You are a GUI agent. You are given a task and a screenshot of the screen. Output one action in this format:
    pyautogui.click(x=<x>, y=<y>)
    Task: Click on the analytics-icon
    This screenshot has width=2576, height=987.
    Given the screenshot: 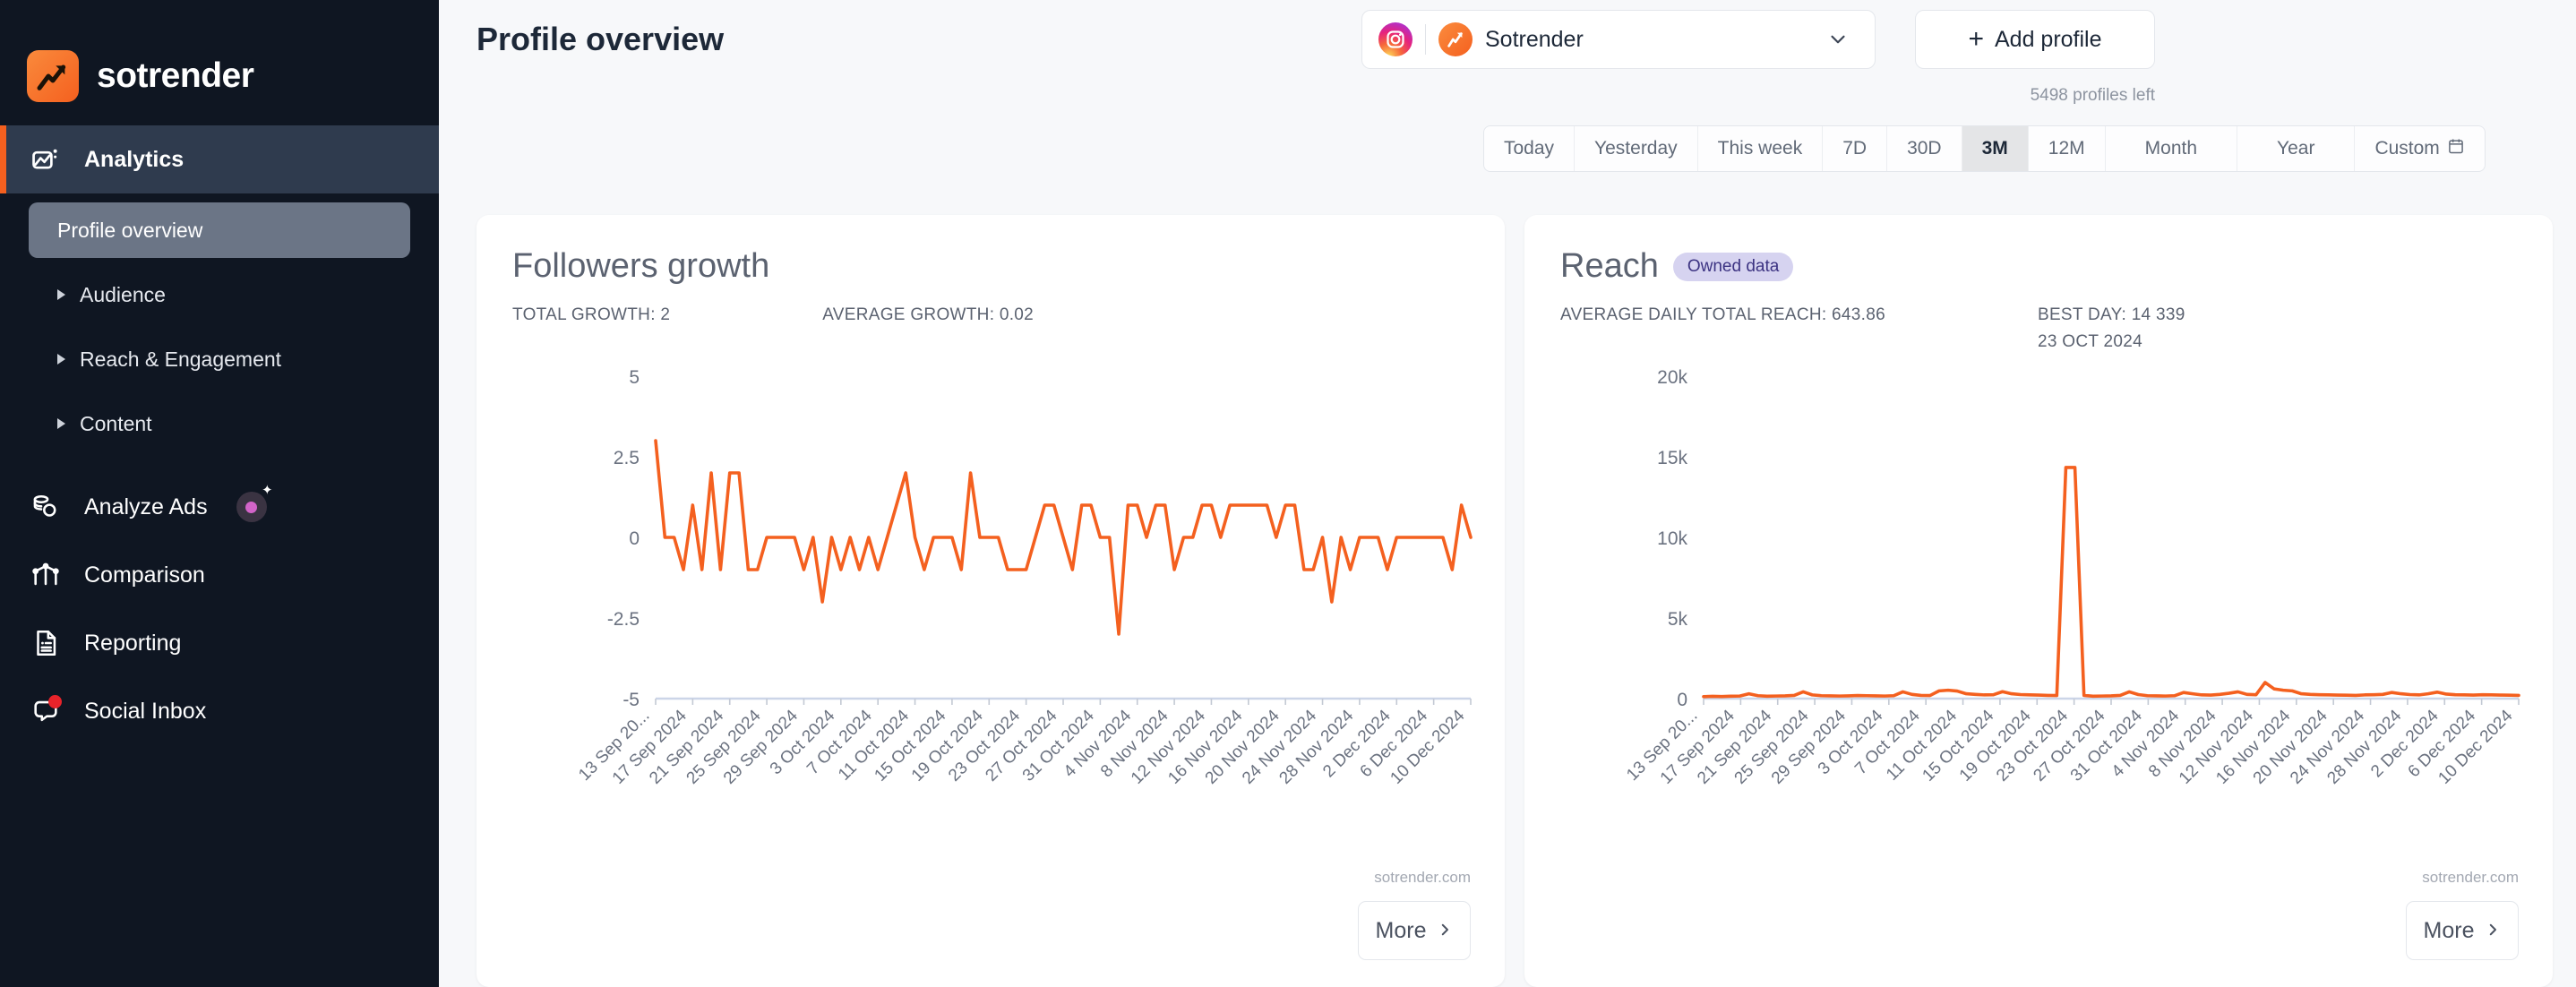 What is the action you would take?
    pyautogui.click(x=46, y=159)
    